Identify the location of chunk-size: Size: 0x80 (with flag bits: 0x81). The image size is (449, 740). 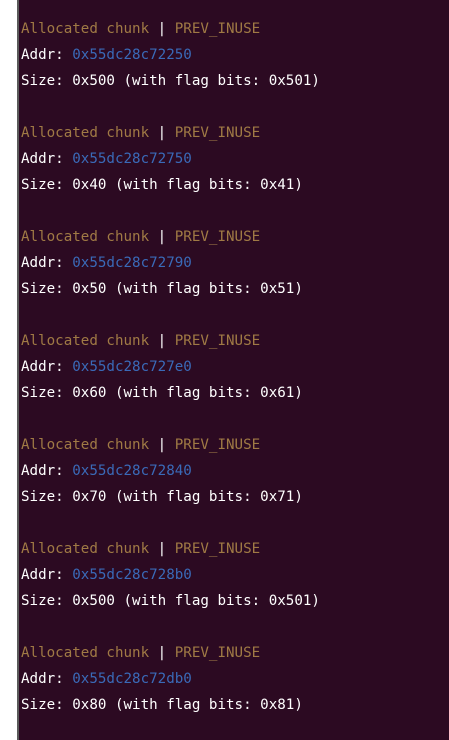
(162, 705).